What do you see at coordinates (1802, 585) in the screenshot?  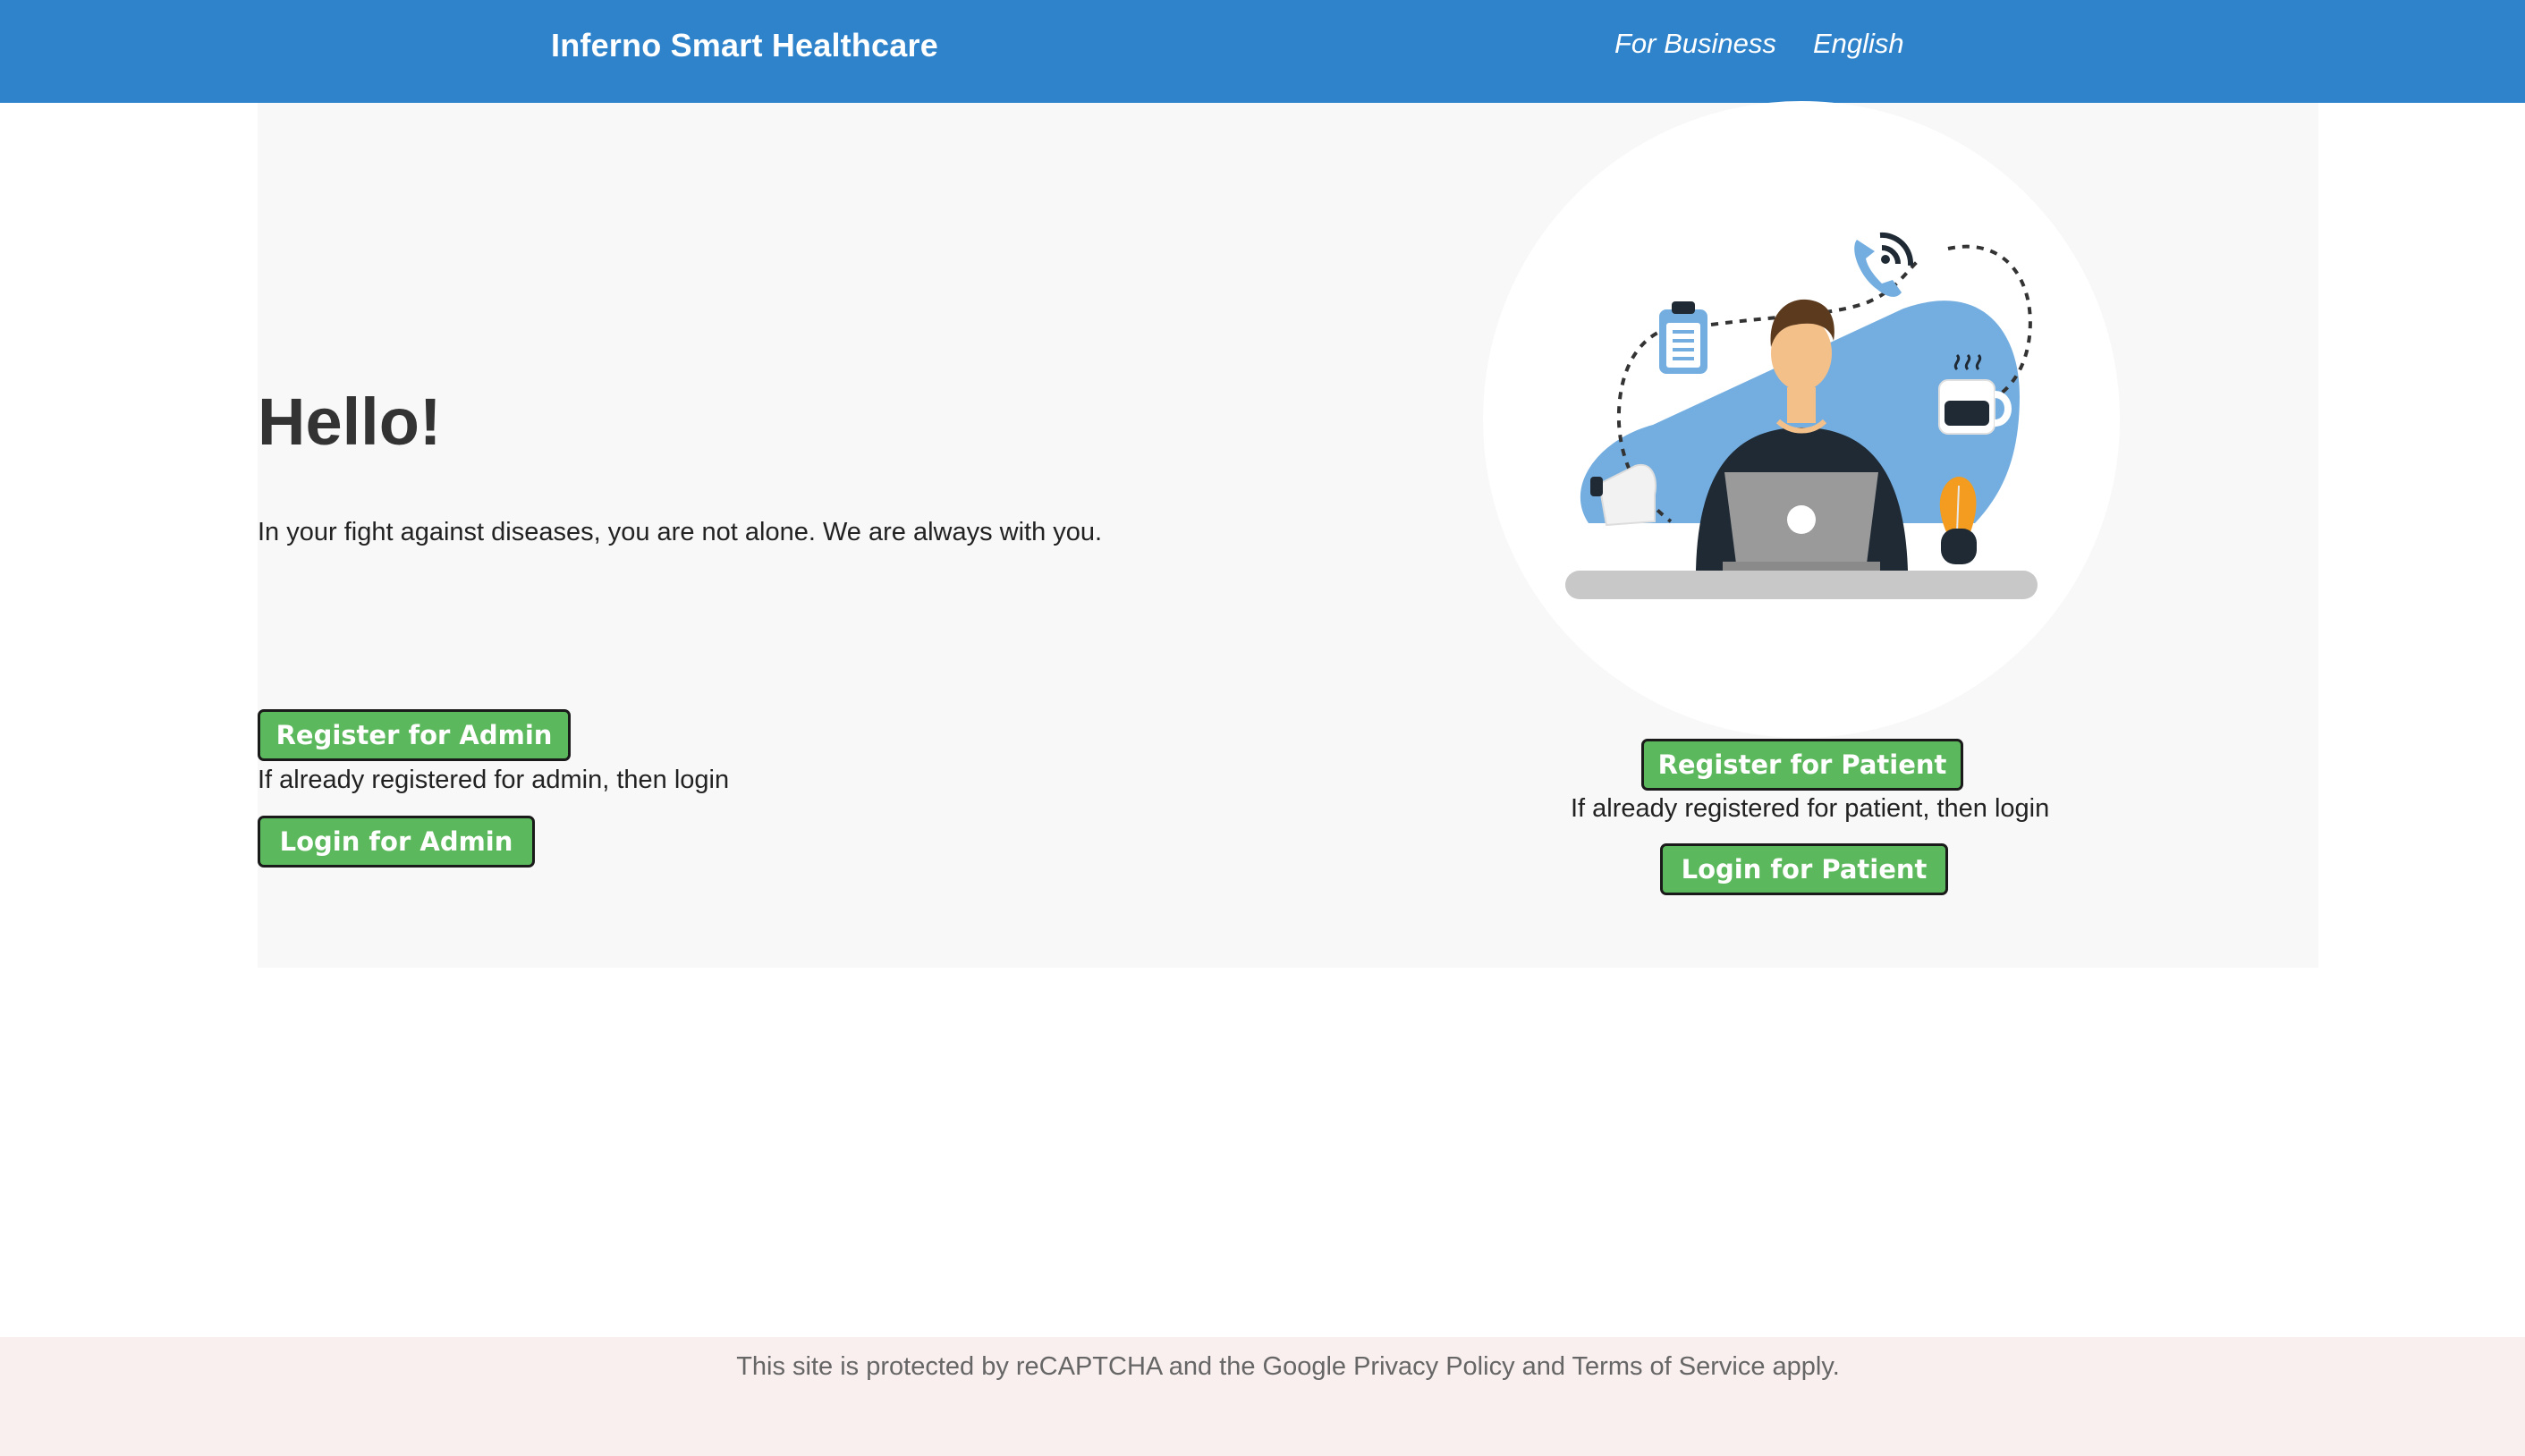 I see `desk-surface` at bounding box center [1802, 585].